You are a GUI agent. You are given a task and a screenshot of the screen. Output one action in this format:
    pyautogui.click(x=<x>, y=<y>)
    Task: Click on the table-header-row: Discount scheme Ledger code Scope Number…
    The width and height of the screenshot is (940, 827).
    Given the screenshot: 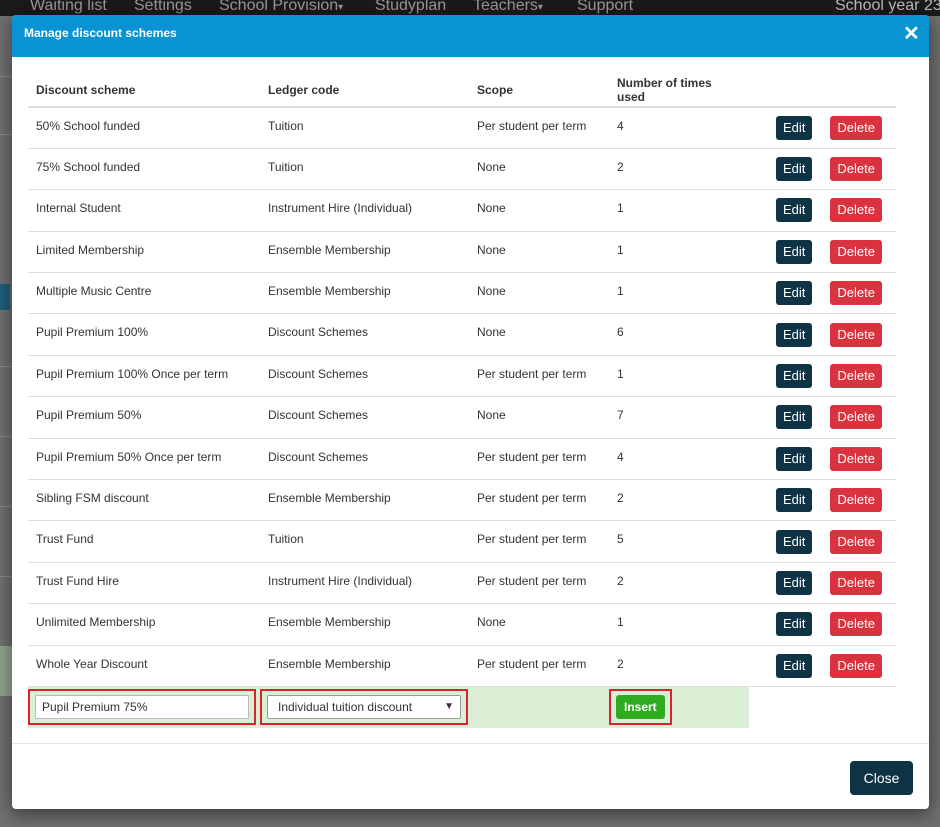 What is the action you would take?
    pyautogui.click(x=462, y=90)
    